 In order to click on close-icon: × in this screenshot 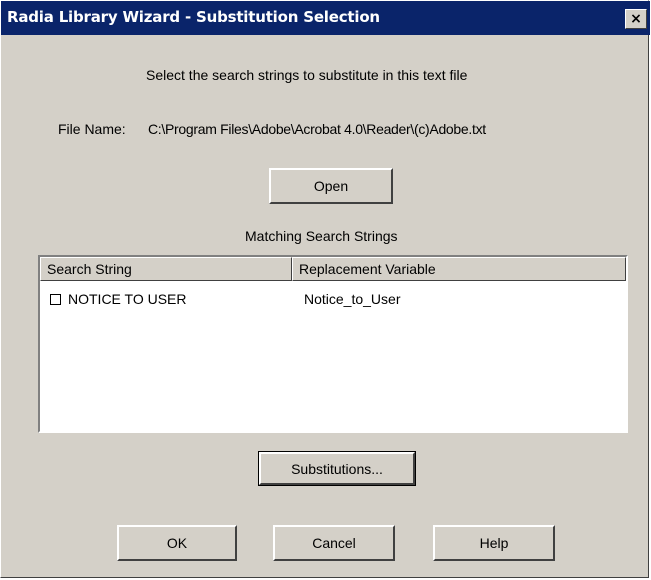, I will do `click(636, 19)`.